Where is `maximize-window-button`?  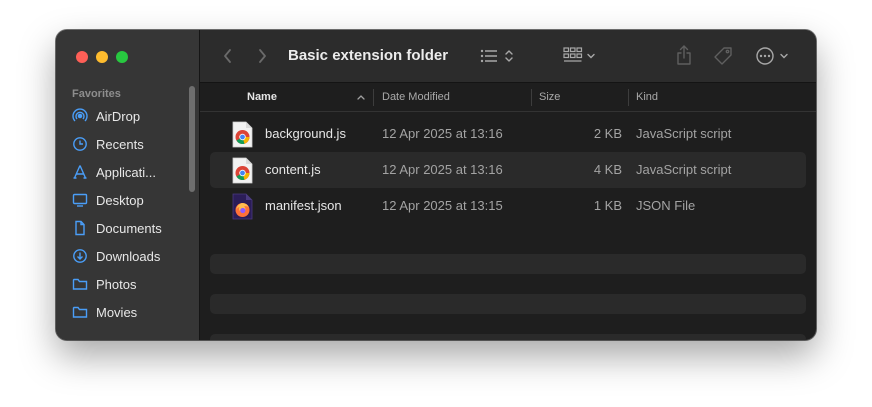
maximize-window-button is located at coordinates (122, 57).